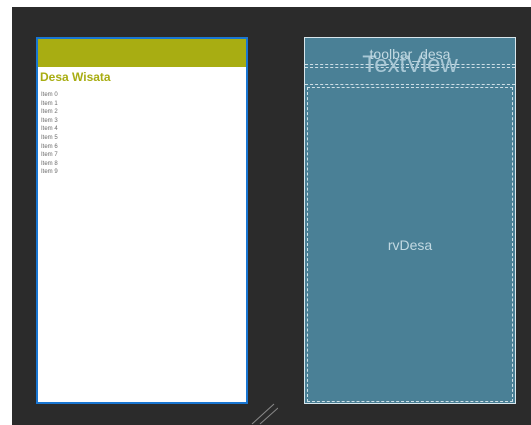  Describe the element at coordinates (49, 95) in the screenshot. I see `list-item: Item 0` at that location.